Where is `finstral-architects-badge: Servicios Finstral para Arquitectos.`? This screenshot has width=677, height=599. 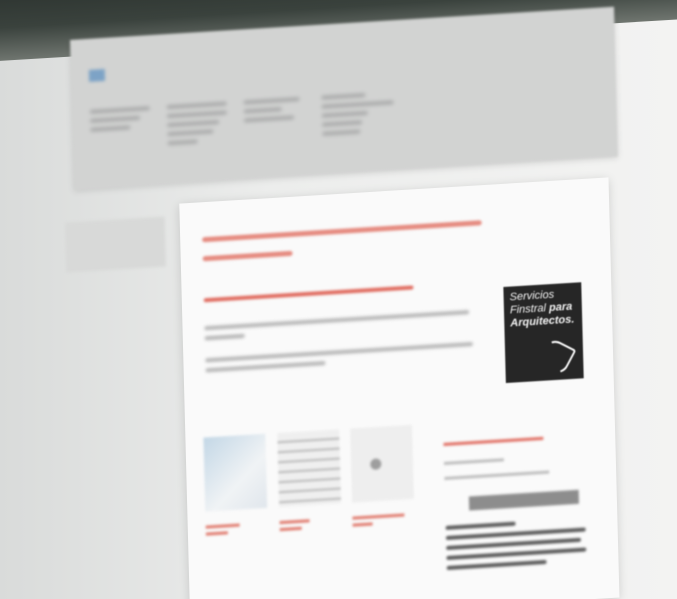 finstral-architects-badge: Servicios Finstral para Arquitectos. is located at coordinates (543, 333).